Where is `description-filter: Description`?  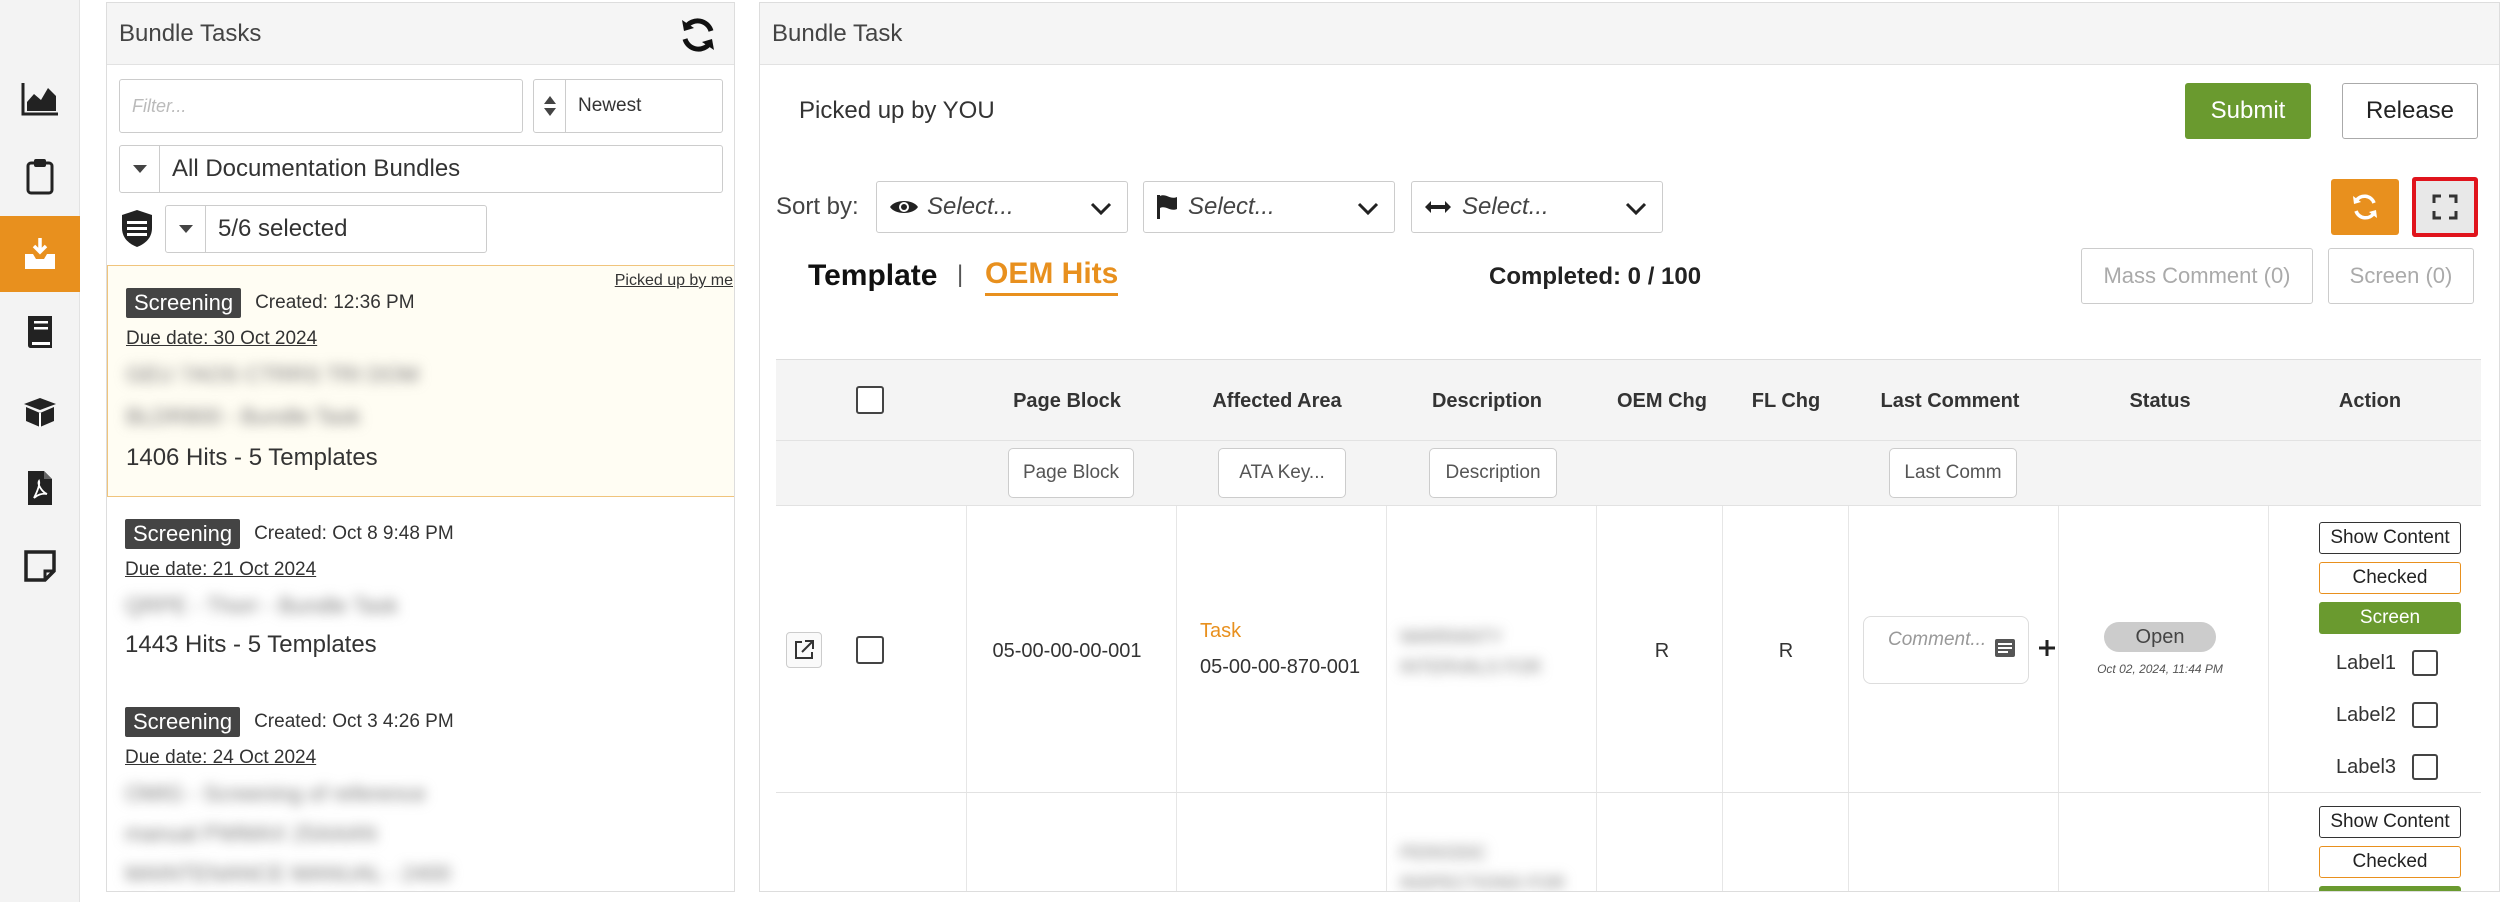
description-filter: Description is located at coordinates (1493, 473).